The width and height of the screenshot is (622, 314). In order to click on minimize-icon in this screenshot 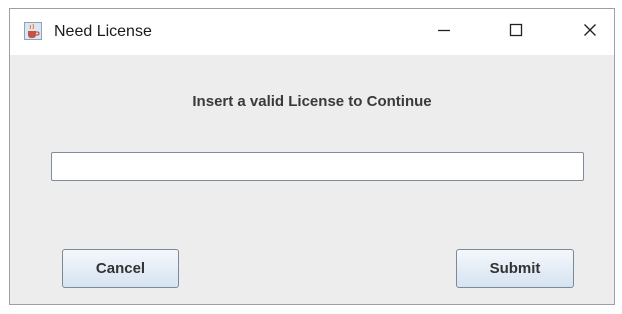, I will do `click(444, 32)`.